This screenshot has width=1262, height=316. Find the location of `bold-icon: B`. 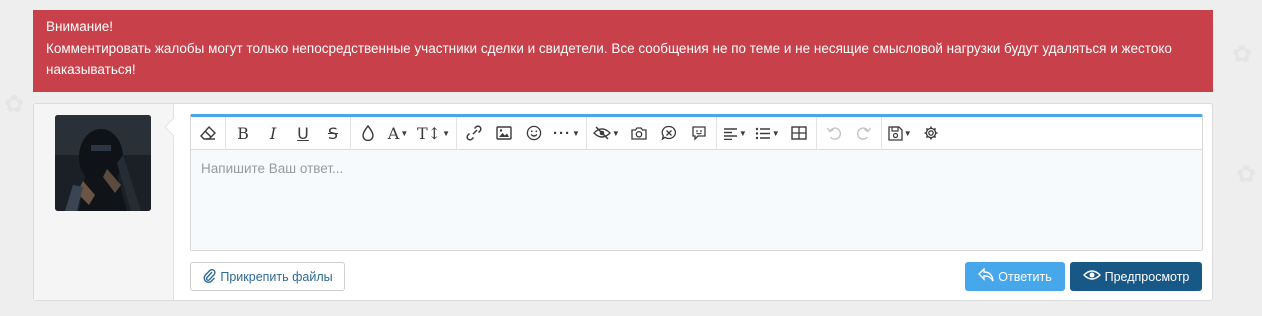

bold-icon: B is located at coordinates (243, 133).